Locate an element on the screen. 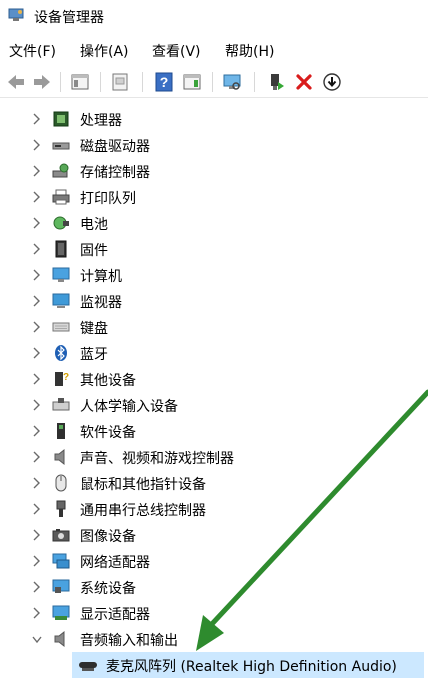 This screenshot has width=428, height=680. microphone-icon is located at coordinates (88, 666).